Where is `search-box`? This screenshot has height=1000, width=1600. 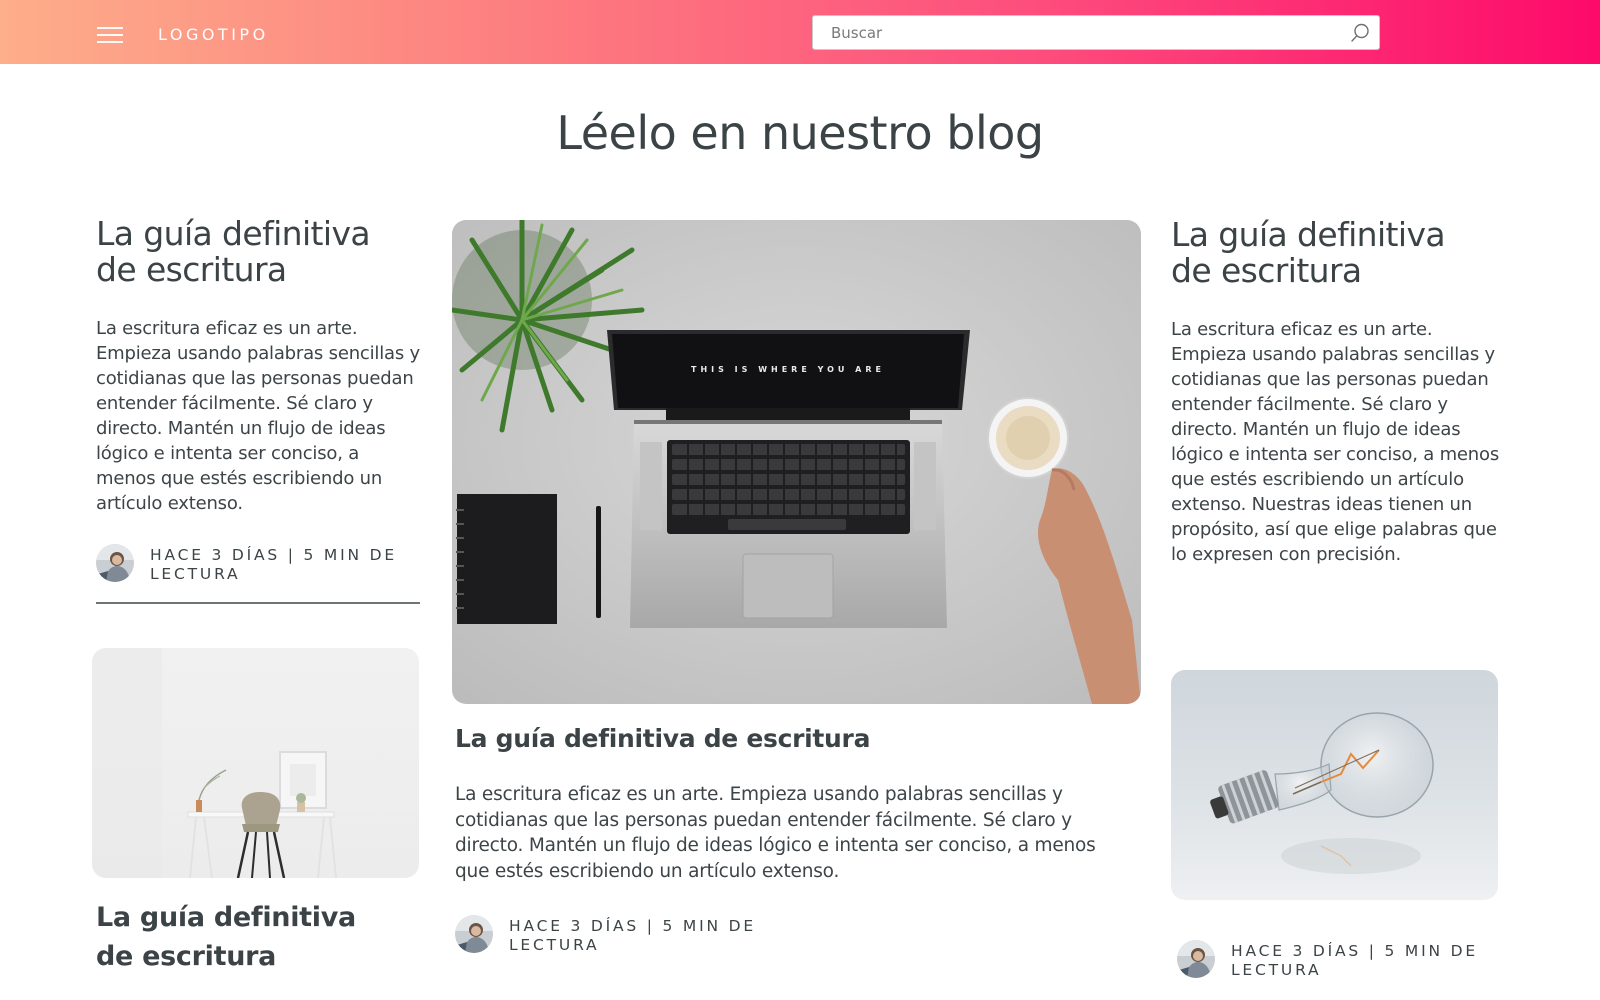 search-box is located at coordinates (1096, 32).